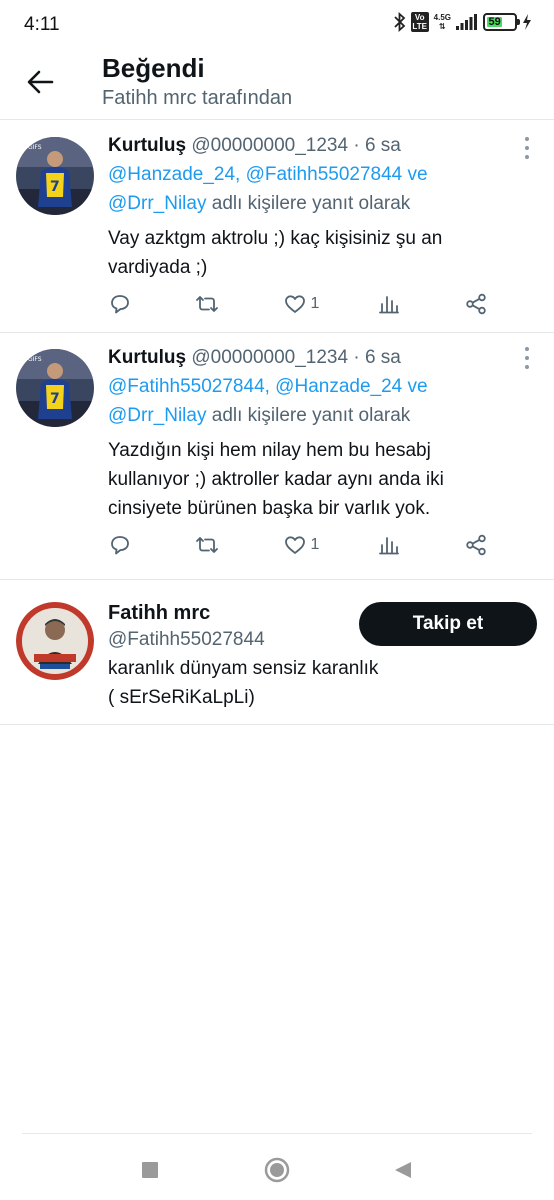  I want to click on system-nav-bar, so click(277, 1167).